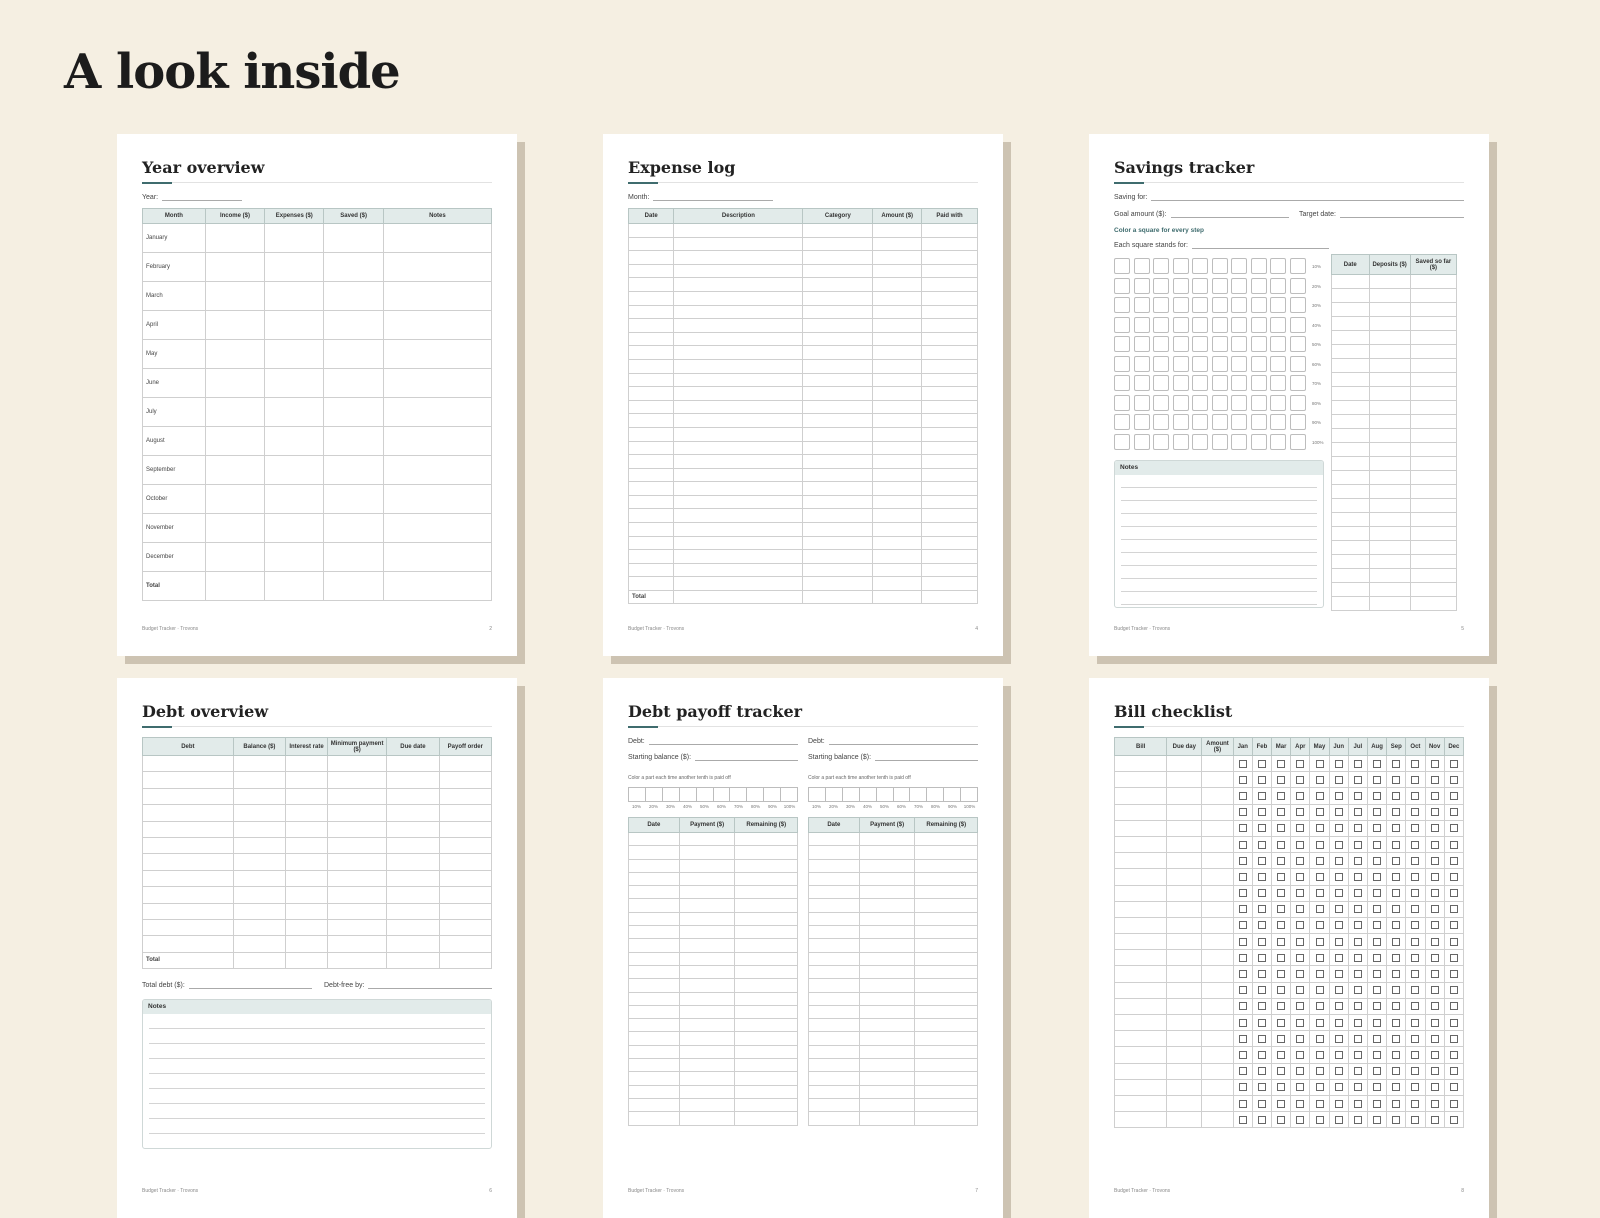 This screenshot has width=1600, height=1218. I want to click on table-row: April, so click(317, 325).